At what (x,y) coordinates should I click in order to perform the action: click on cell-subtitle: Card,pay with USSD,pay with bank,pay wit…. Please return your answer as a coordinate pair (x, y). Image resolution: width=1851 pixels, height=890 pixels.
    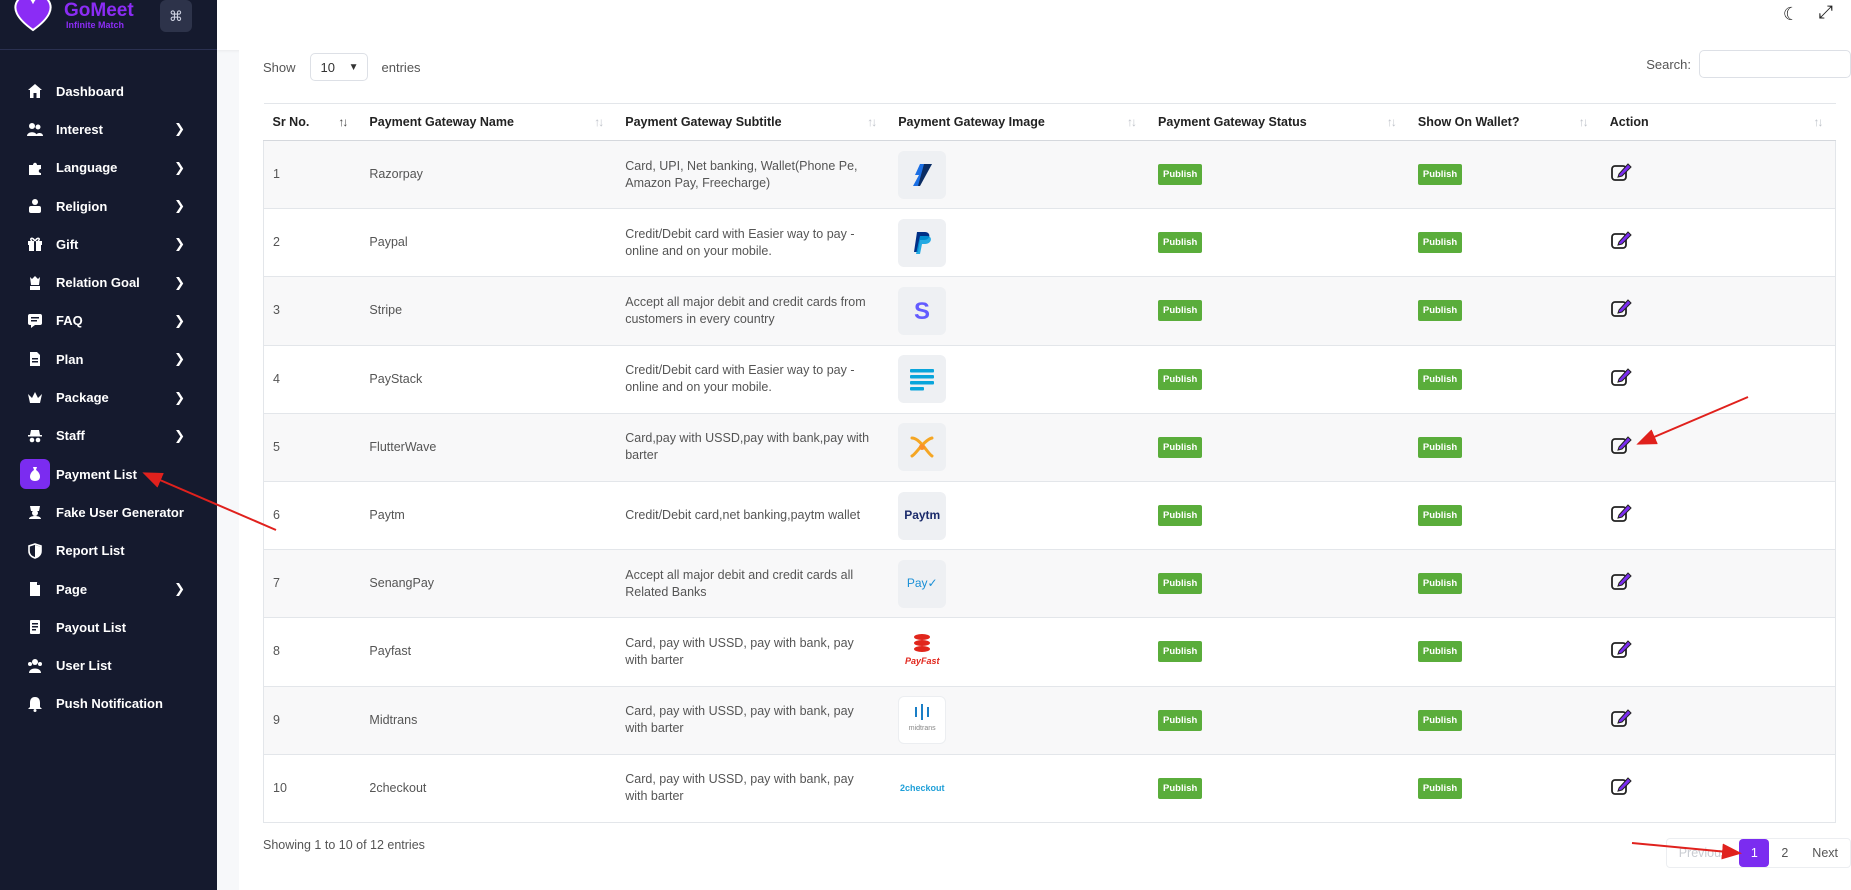
    Looking at the image, I should click on (753, 447).